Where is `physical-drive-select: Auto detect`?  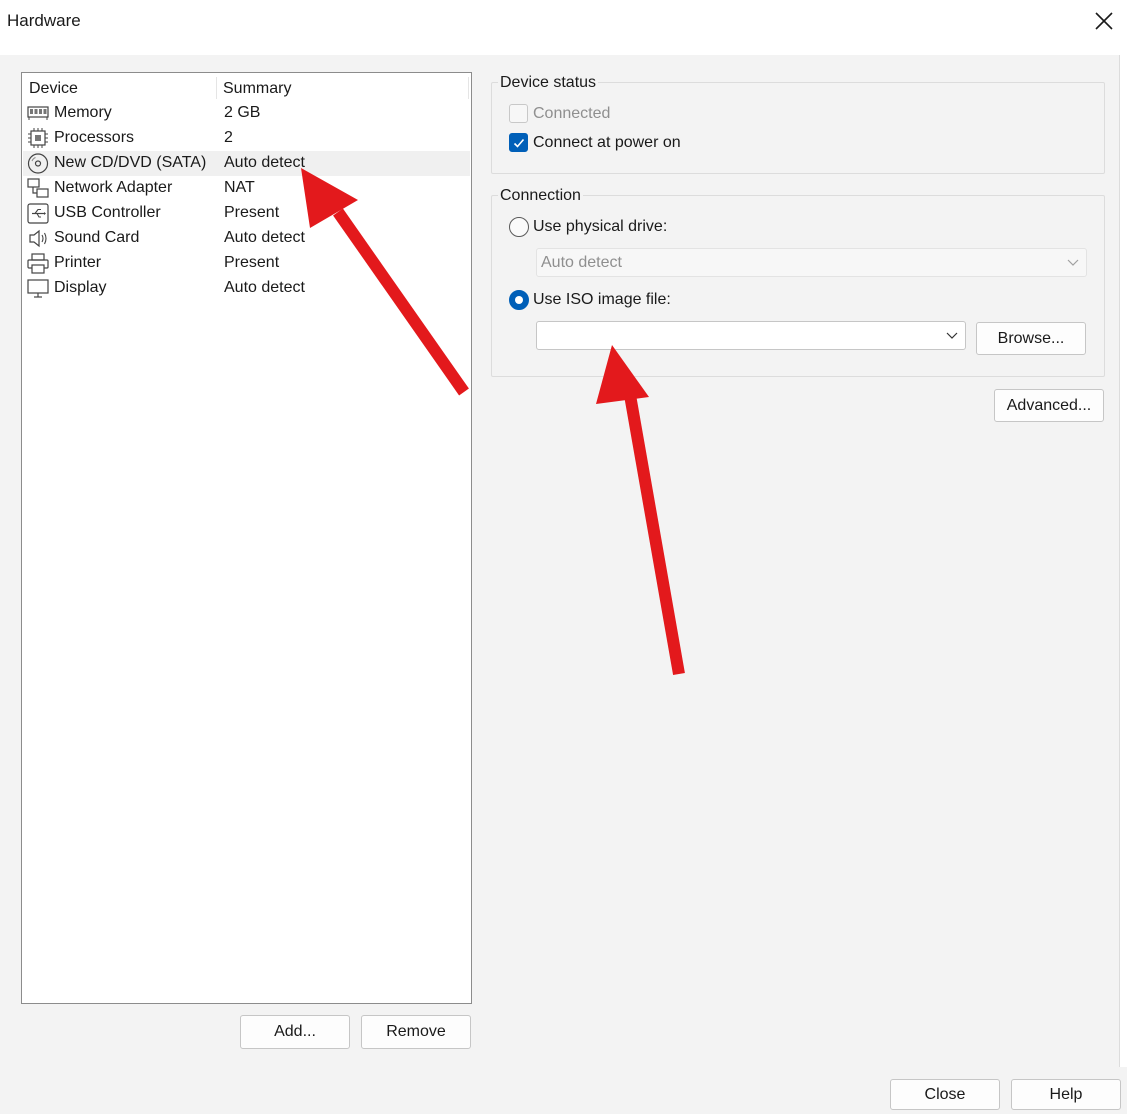 physical-drive-select: Auto detect is located at coordinates (811, 262).